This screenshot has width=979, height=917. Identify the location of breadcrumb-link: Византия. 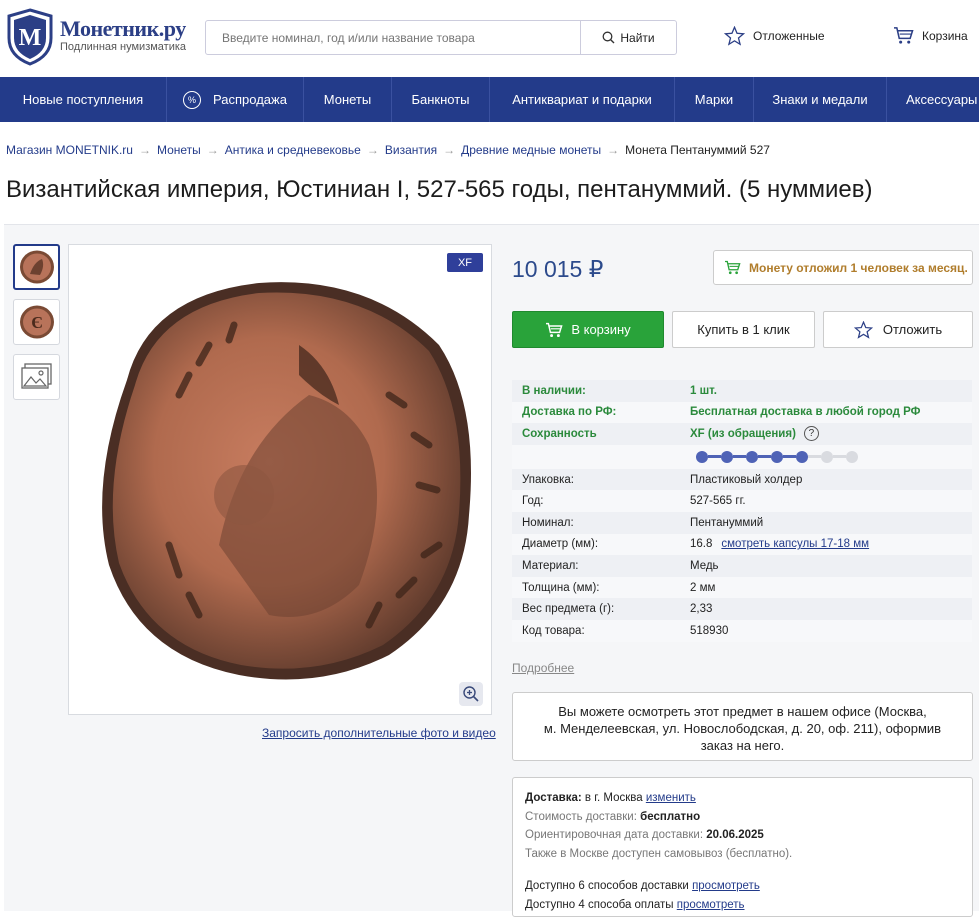
(411, 150).